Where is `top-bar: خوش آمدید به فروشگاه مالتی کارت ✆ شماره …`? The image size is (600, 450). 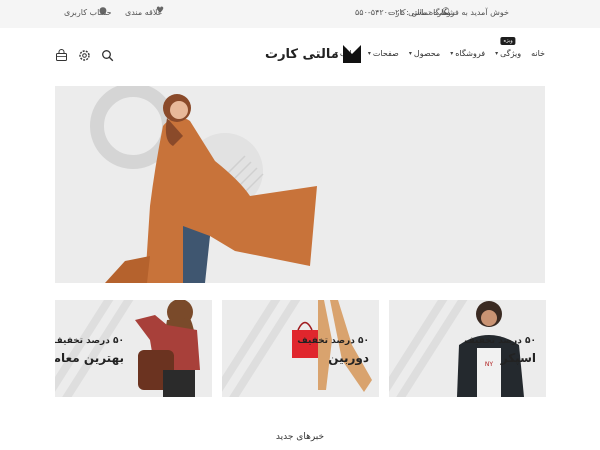
top-bar: خوش آمدید به فروشگاه مالتی کارت ✆ شماره … is located at coordinates (300, 14).